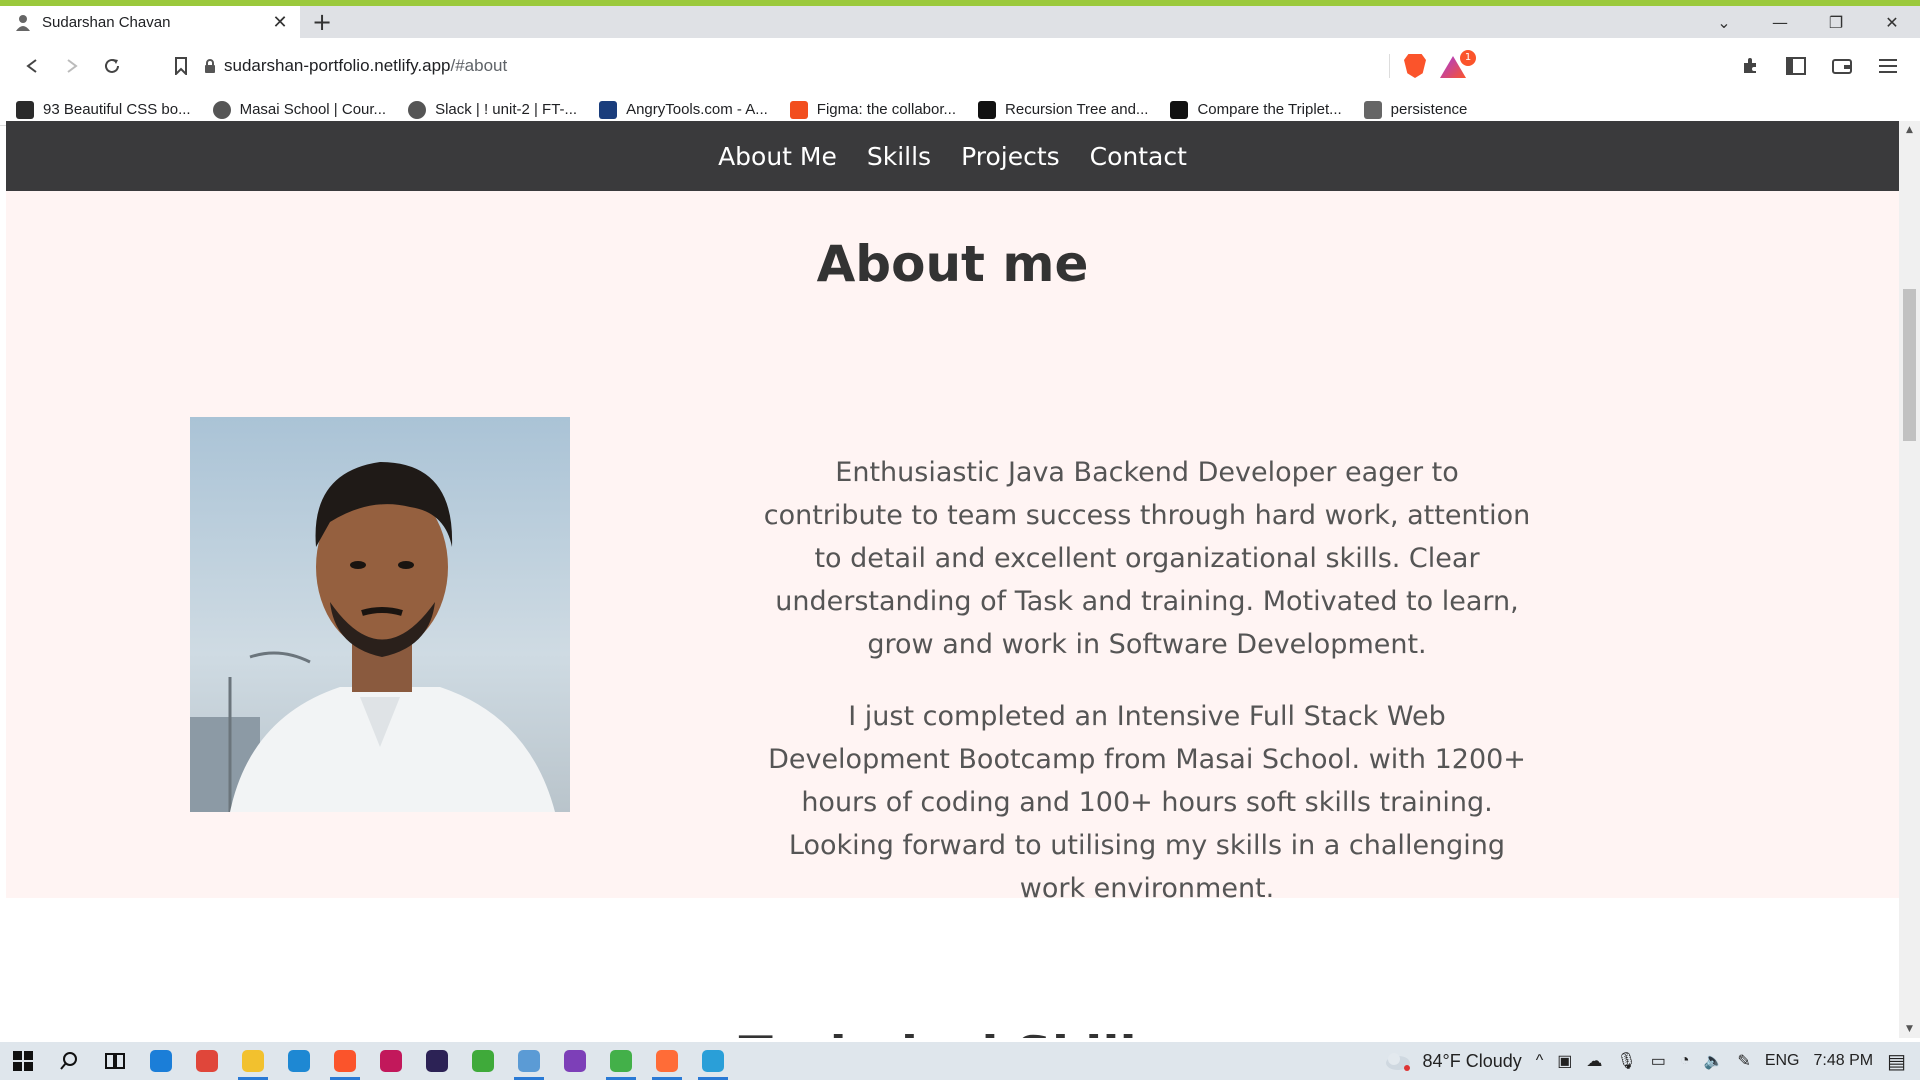 The height and width of the screenshot is (1080, 1920). Describe the element at coordinates (1658, 1061) in the screenshot. I see `battery-icon: ▭` at that location.